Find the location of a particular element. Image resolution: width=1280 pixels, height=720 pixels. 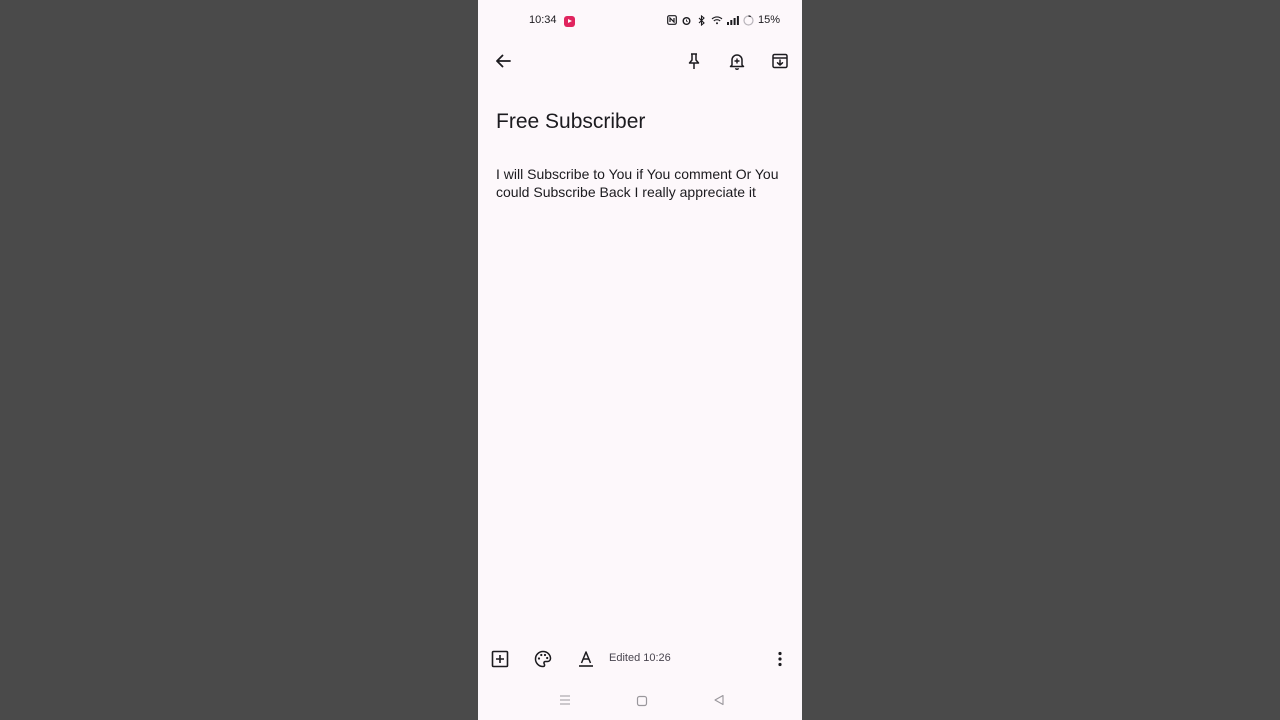

edited-timestamp: Edited 10:26 is located at coordinates (640, 658).